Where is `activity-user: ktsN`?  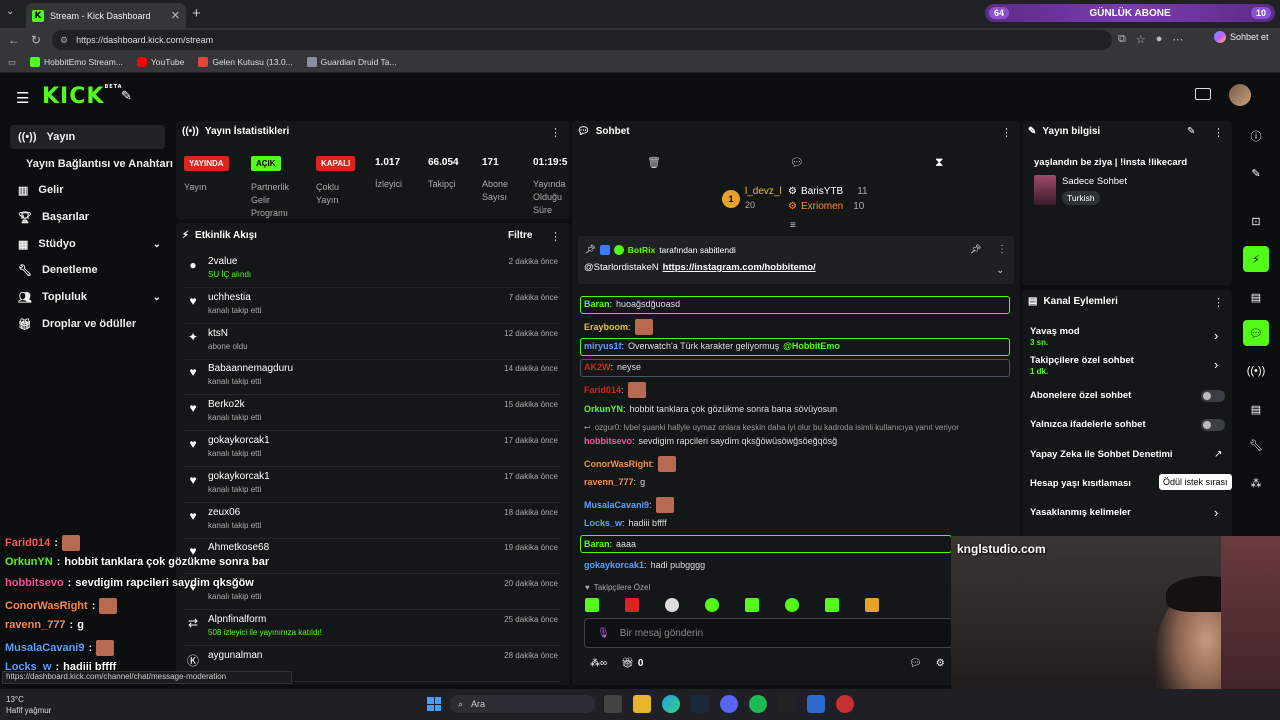
activity-user: ktsN is located at coordinates (218, 333).